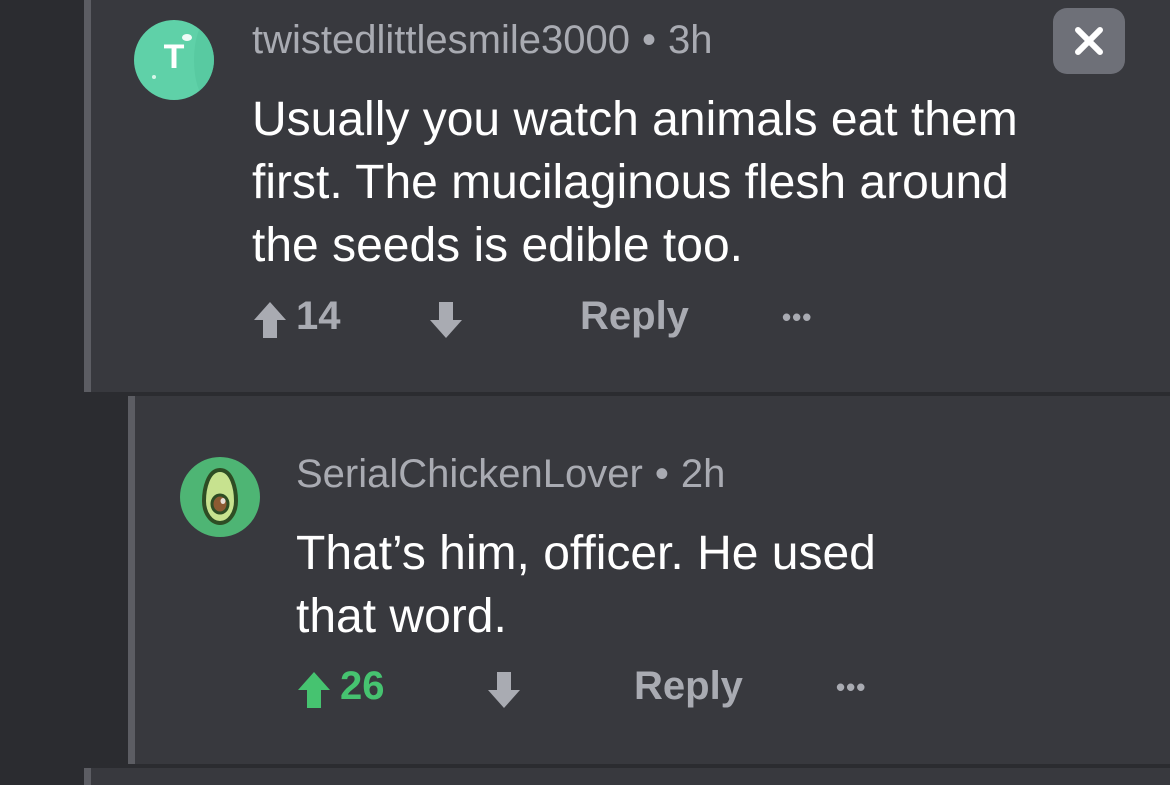 Image resolution: width=1170 pixels, height=785 pixels. What do you see at coordinates (690, 40) in the screenshot?
I see `comment-age: 3h` at bounding box center [690, 40].